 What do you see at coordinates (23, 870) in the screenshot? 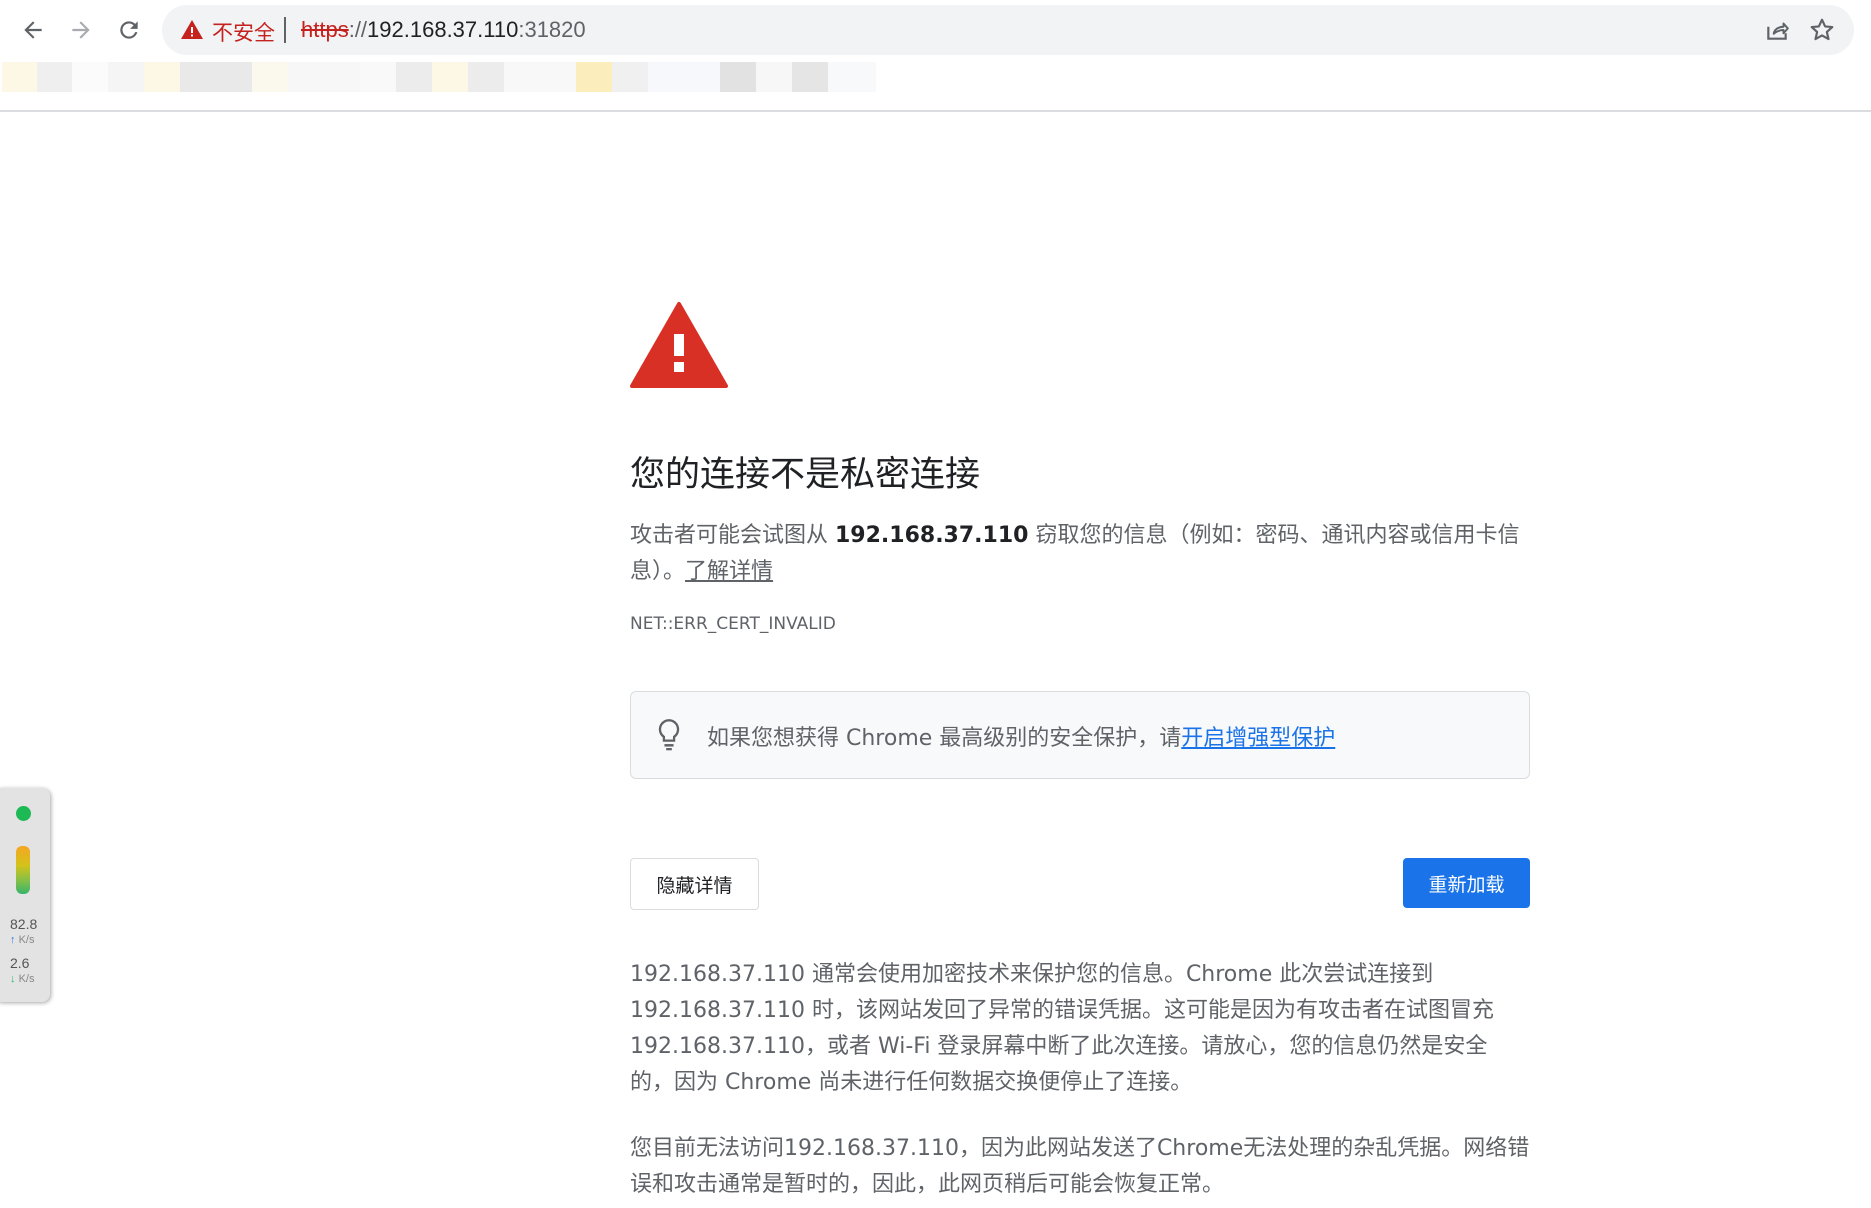
I see `speed-level-bar` at bounding box center [23, 870].